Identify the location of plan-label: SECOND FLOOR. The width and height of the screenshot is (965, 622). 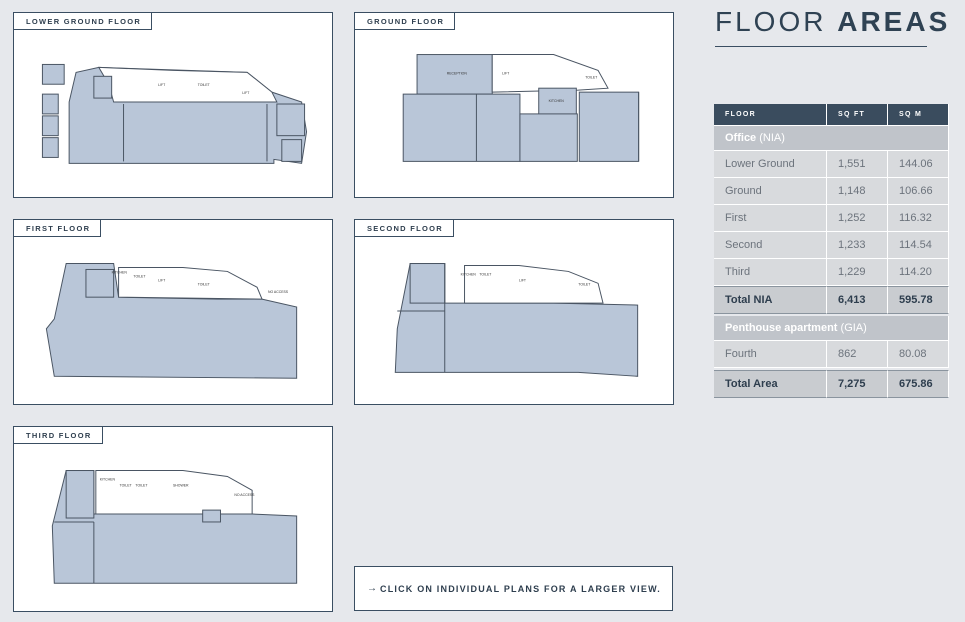
(404, 228).